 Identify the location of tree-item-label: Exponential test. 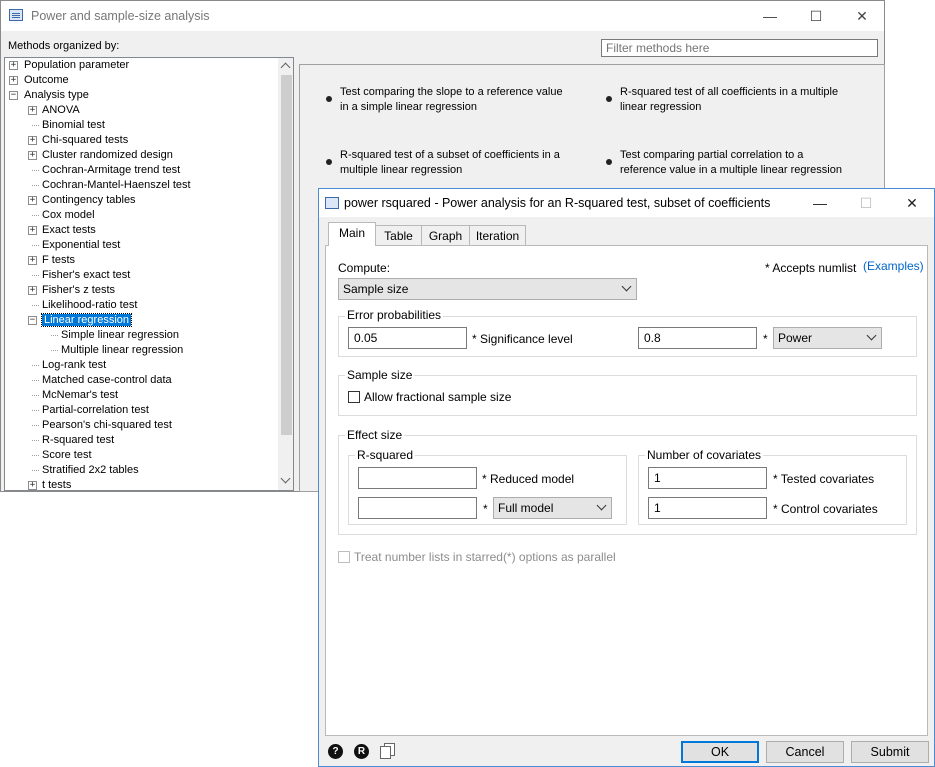
(81, 245).